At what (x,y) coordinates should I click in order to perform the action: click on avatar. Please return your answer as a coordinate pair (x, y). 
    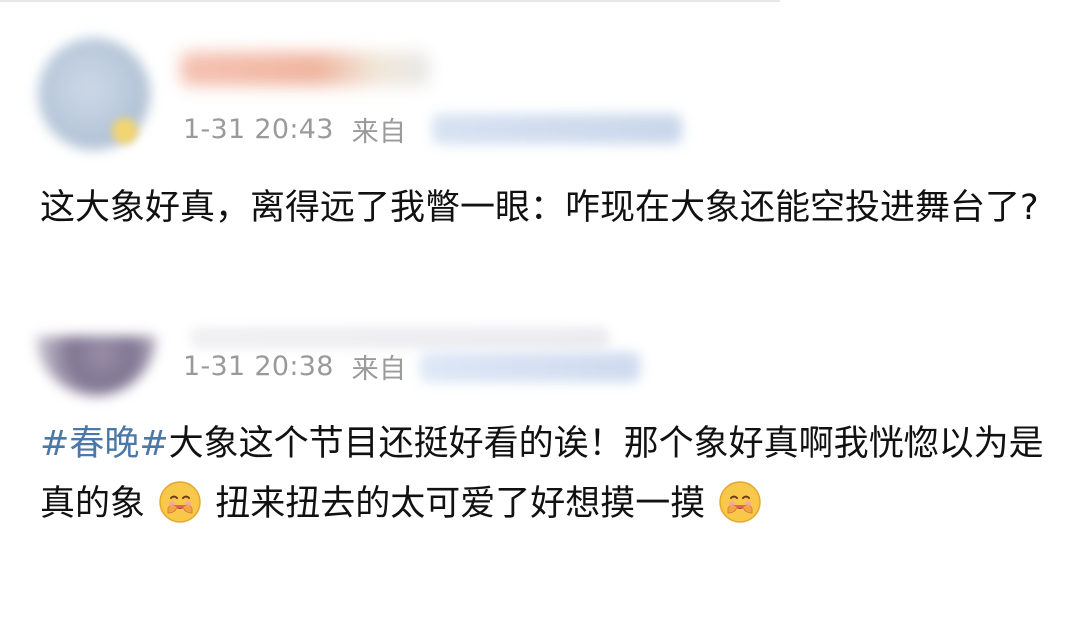
    Looking at the image, I should click on (96, 366).